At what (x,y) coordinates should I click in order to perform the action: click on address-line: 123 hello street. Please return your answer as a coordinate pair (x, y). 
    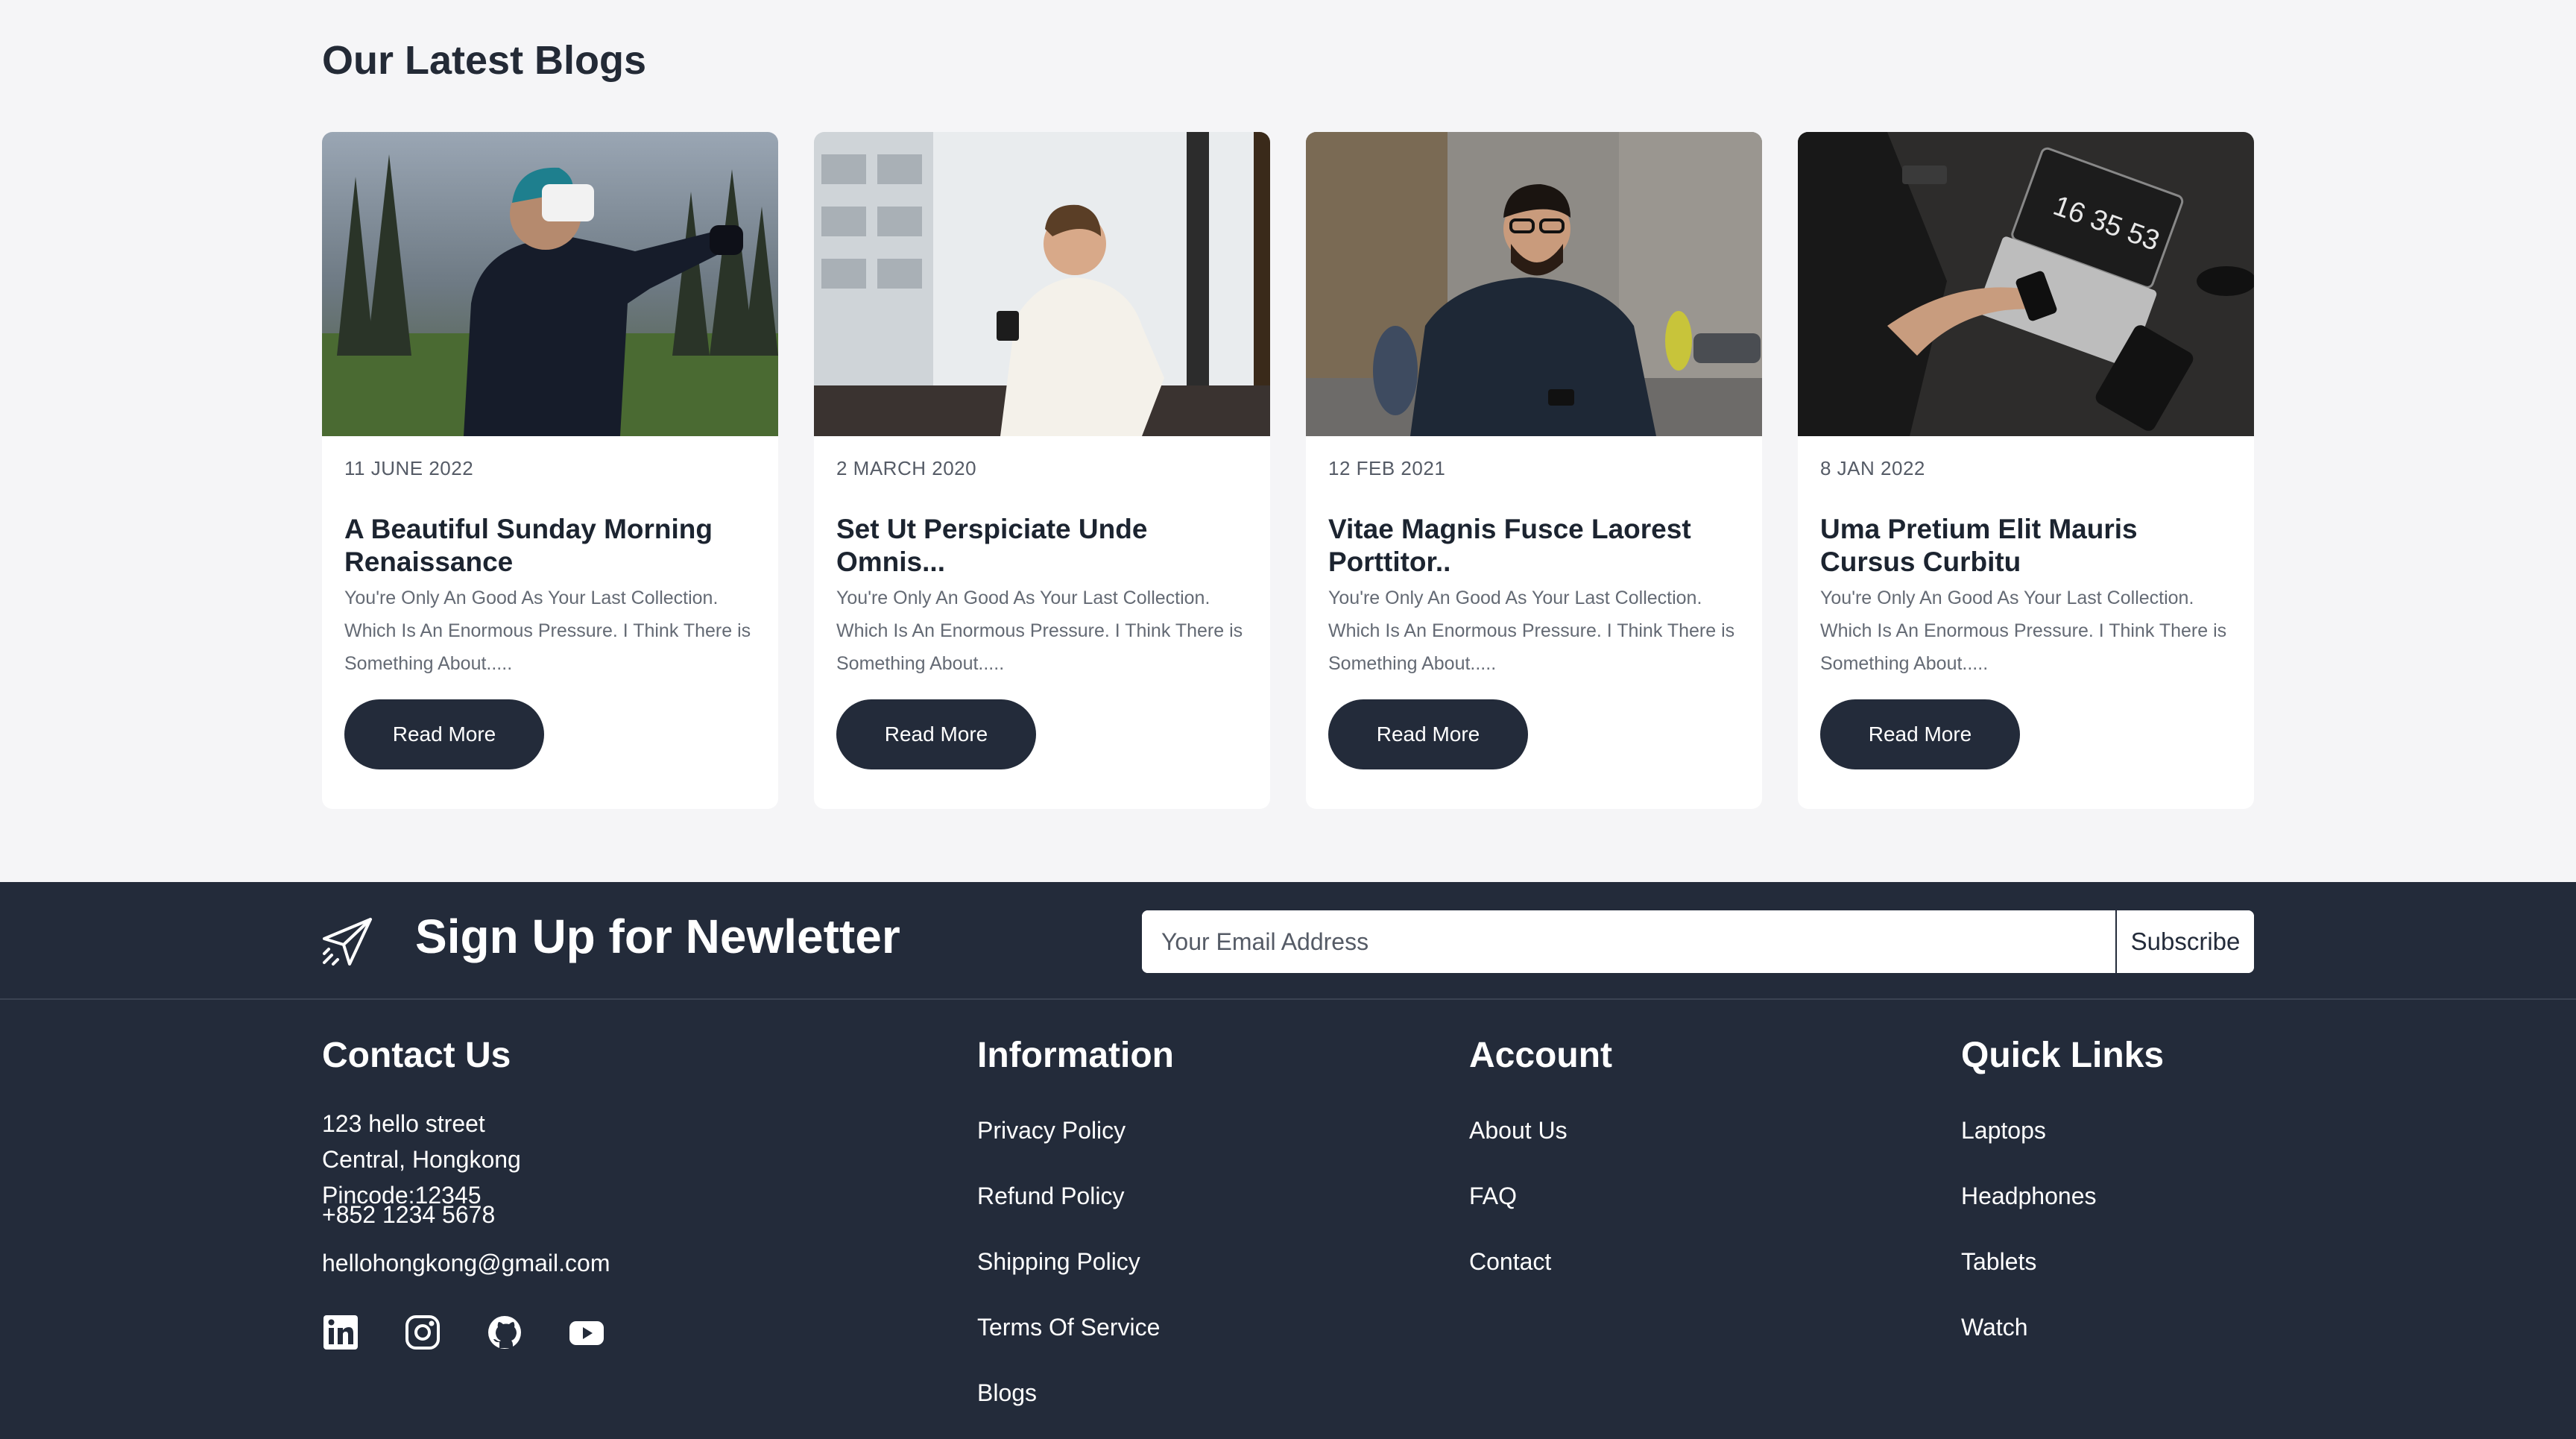
    Looking at the image, I should click on (403, 1123).